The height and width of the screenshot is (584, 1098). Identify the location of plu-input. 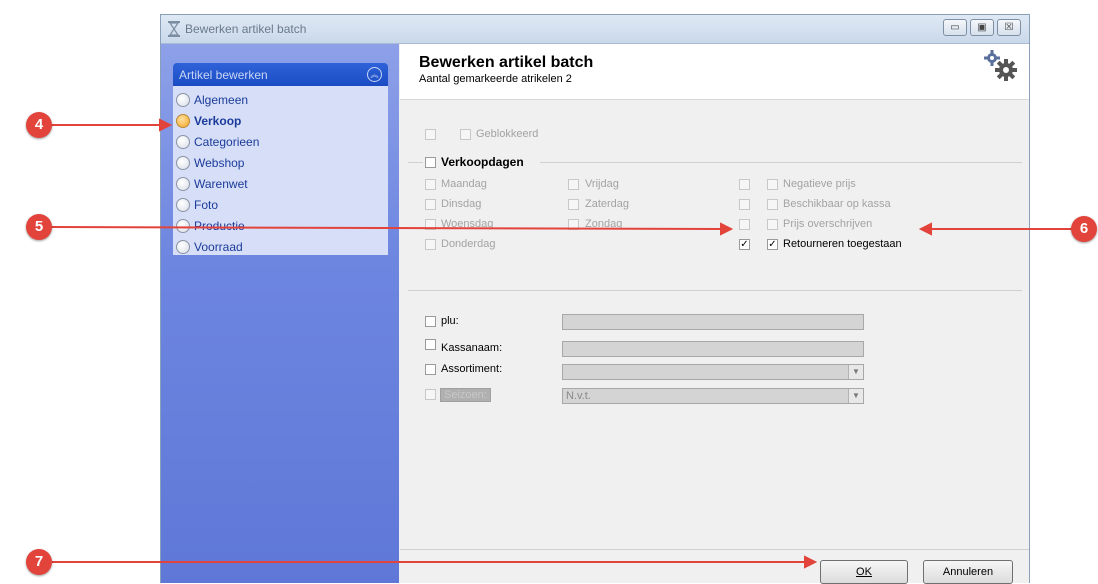
(713, 322).